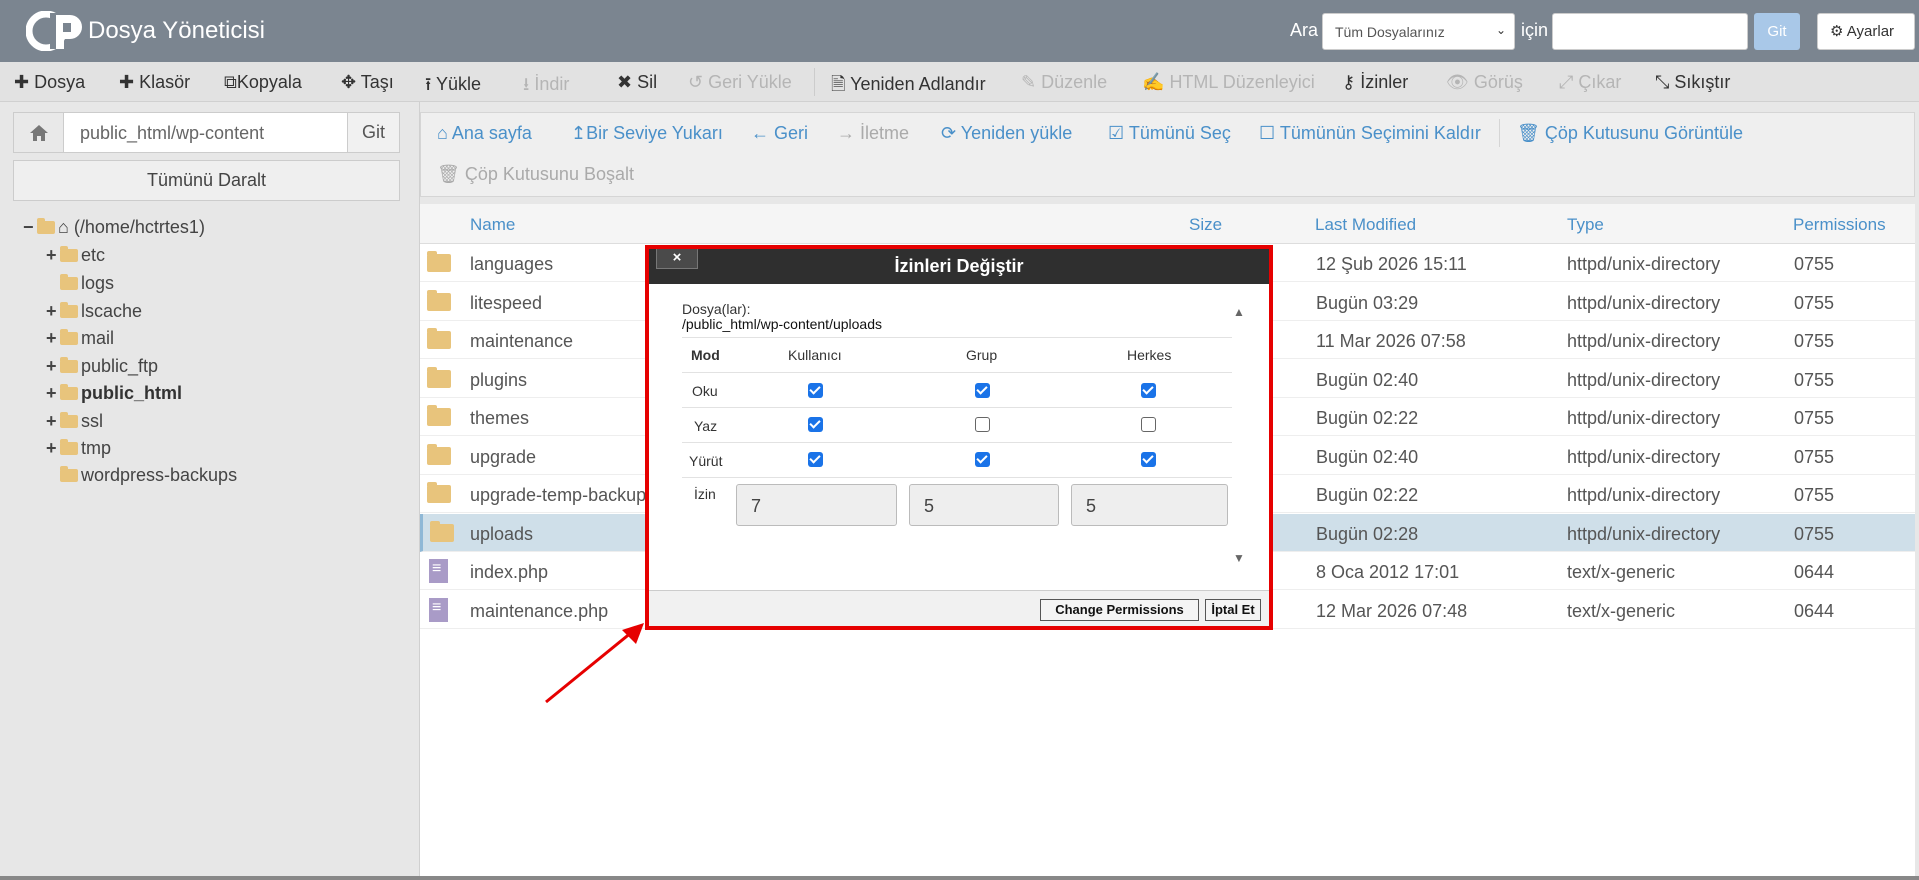  I want to click on edit-icon: ✍, so click(1153, 82).